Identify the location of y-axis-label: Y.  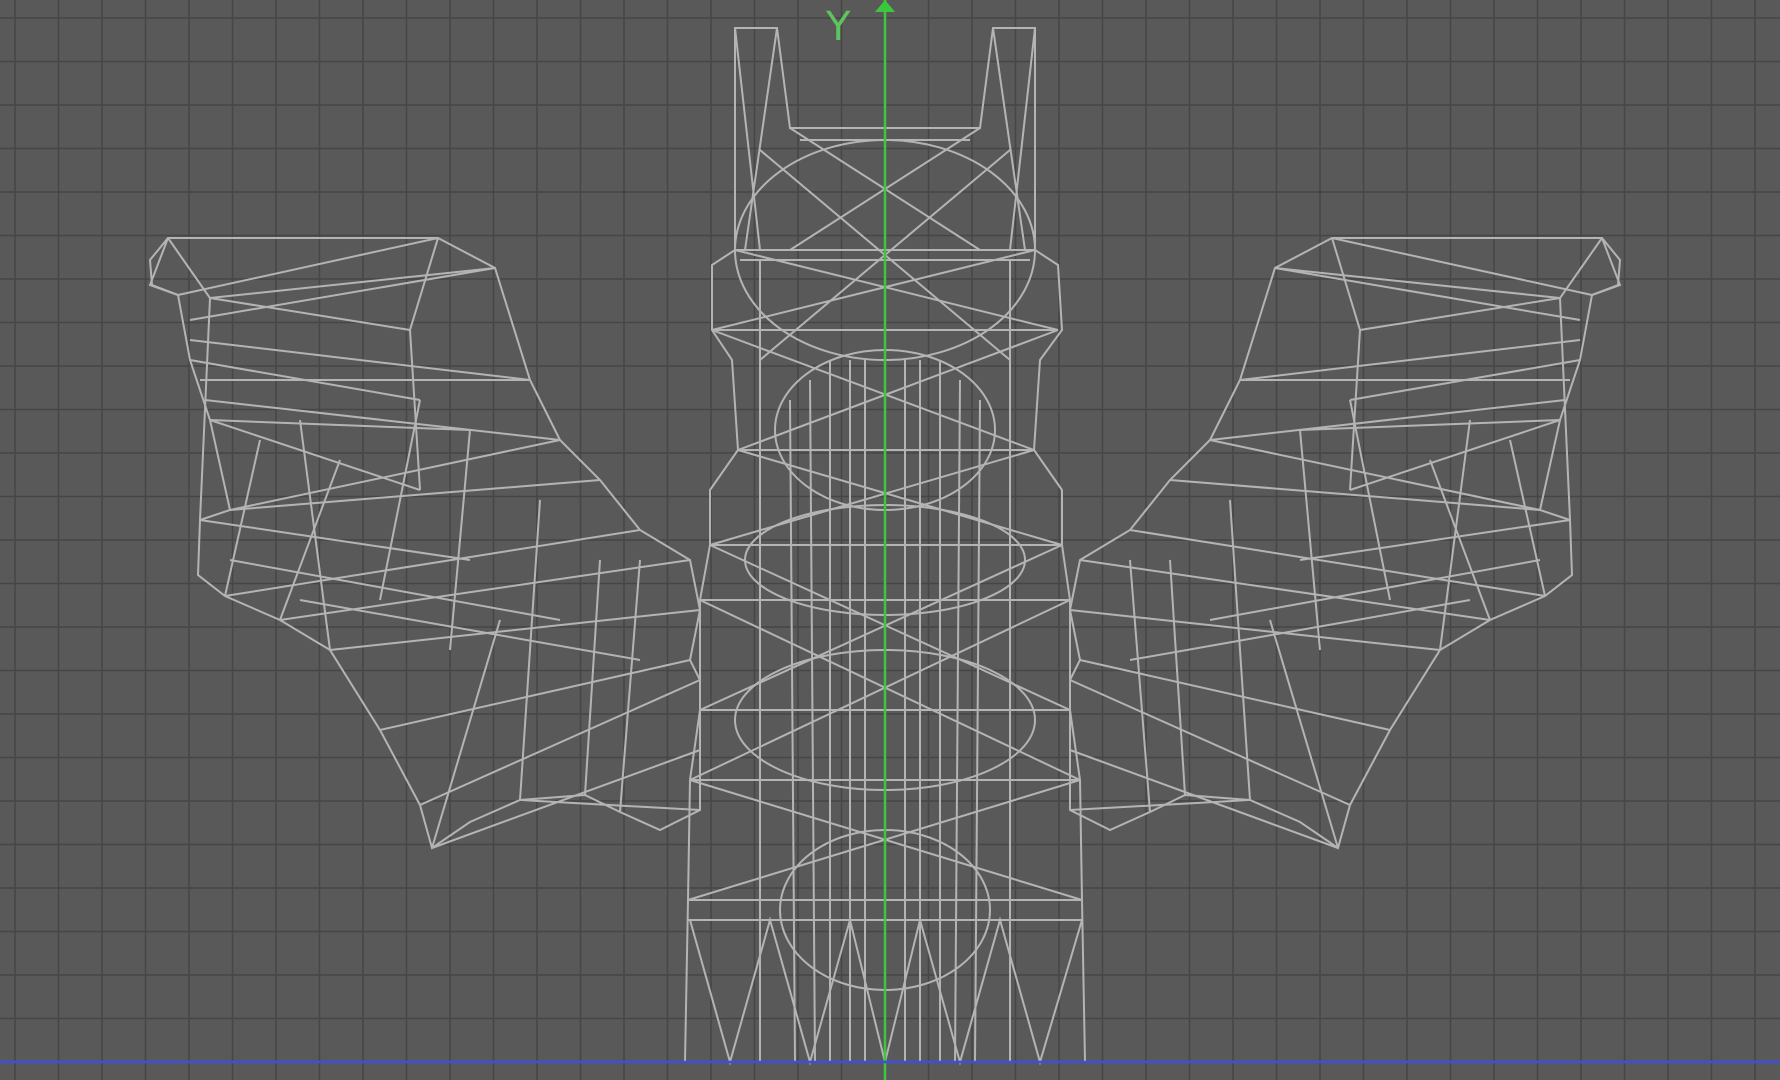
(838, 27).